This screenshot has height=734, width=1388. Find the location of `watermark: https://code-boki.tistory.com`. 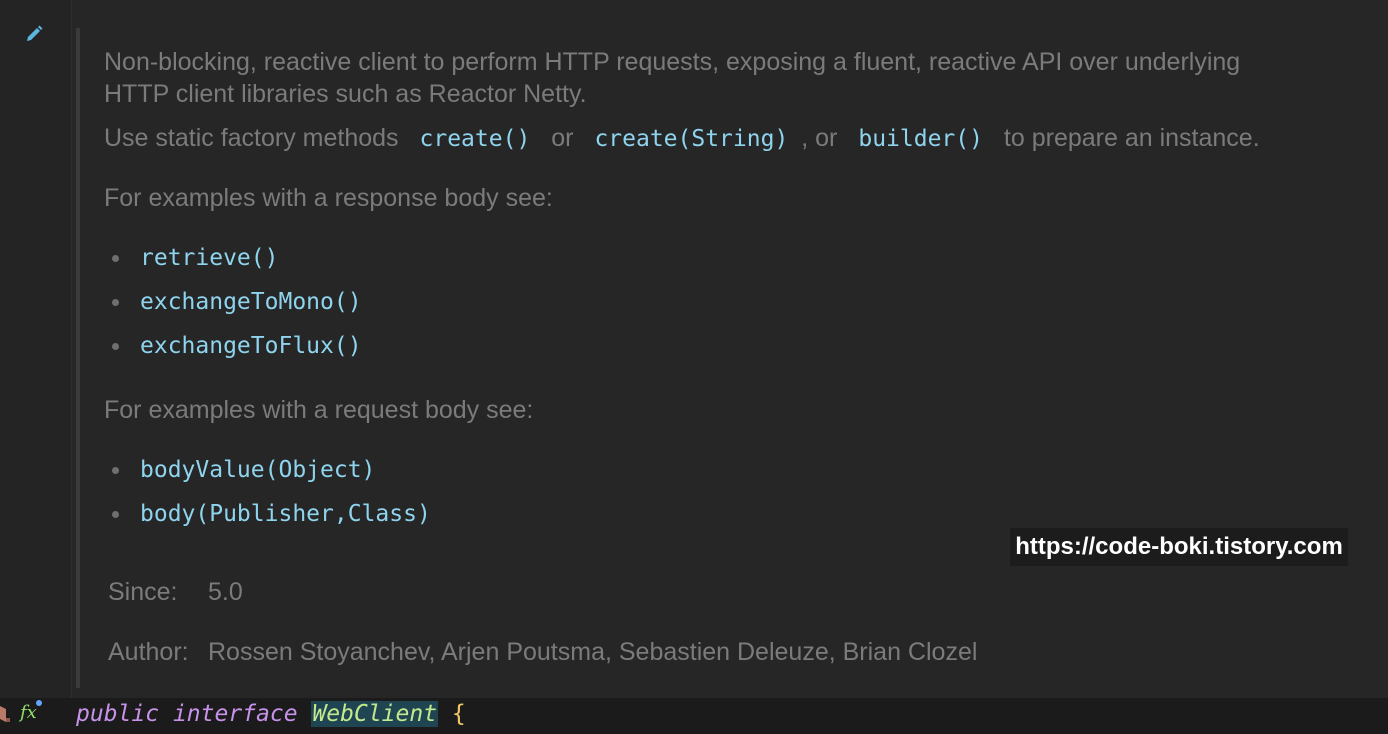

watermark: https://code-boki.tistory.com is located at coordinates (1179, 547).